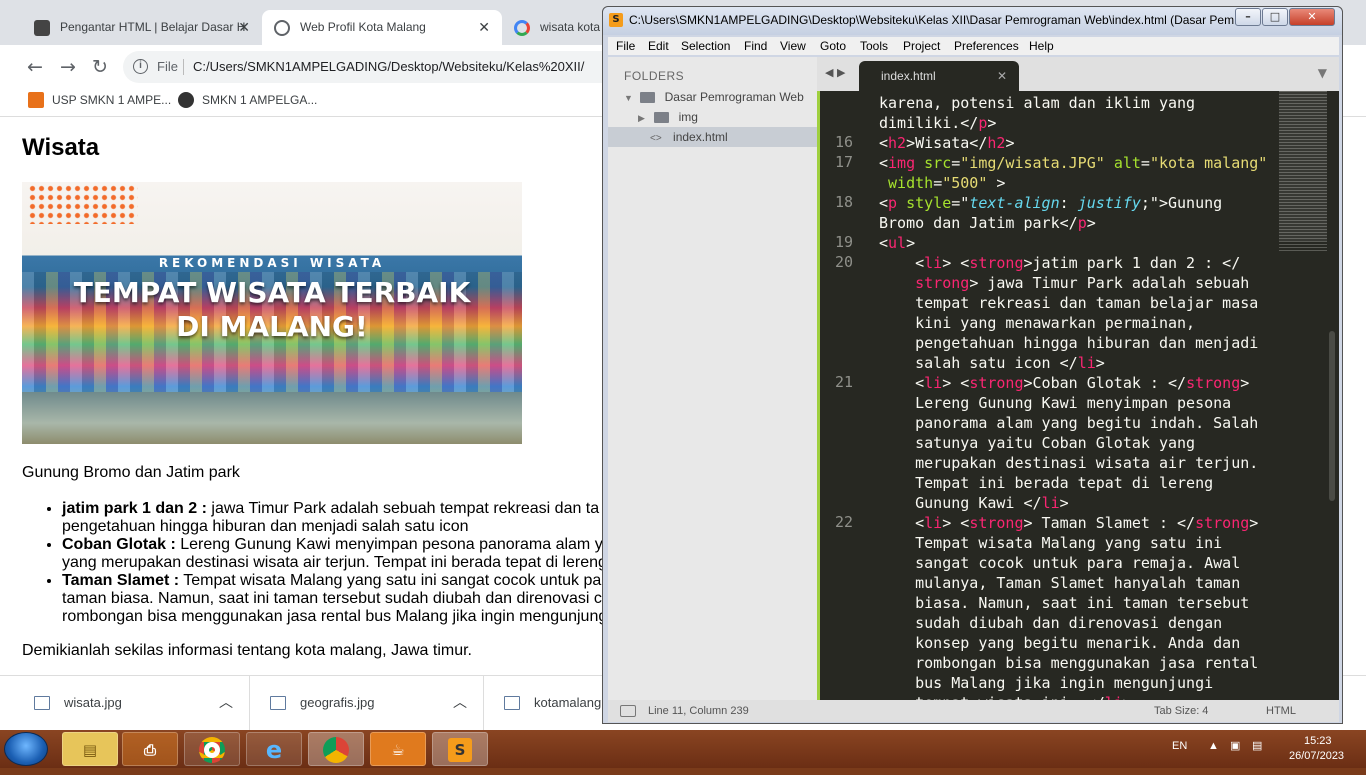 Image resolution: width=1366 pixels, height=775 pixels. I want to click on explorer-icon: ▤, so click(90, 749).